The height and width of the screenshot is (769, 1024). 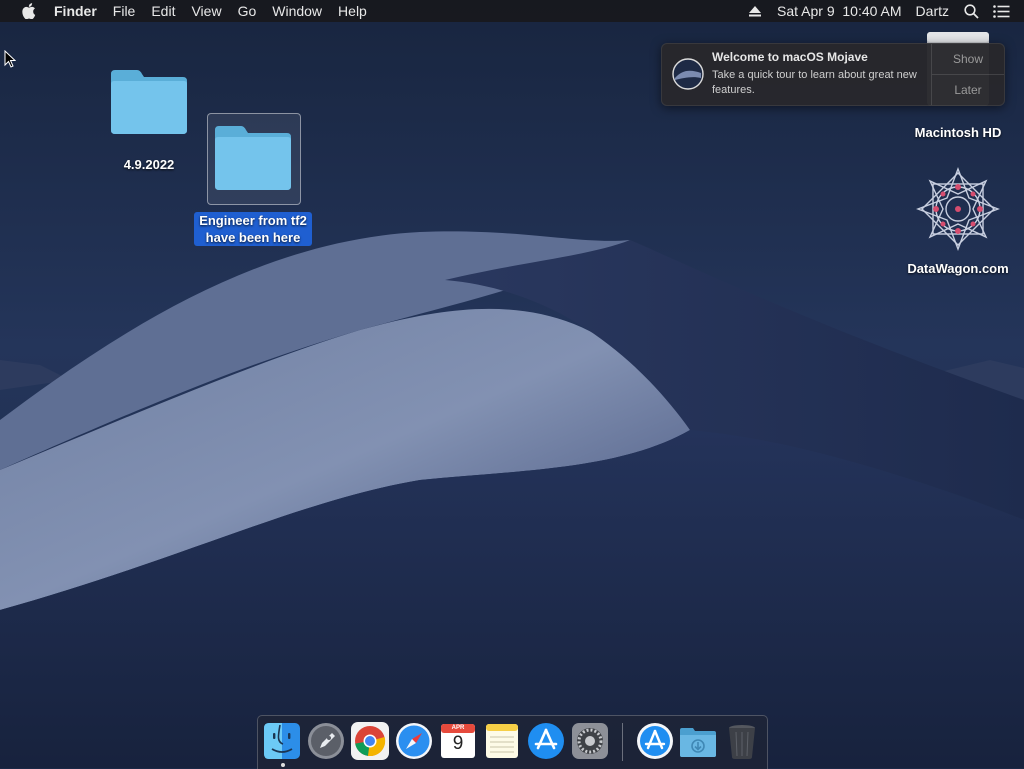 I want to click on desktop-item-label: DataWagon.com, so click(x=958, y=268).